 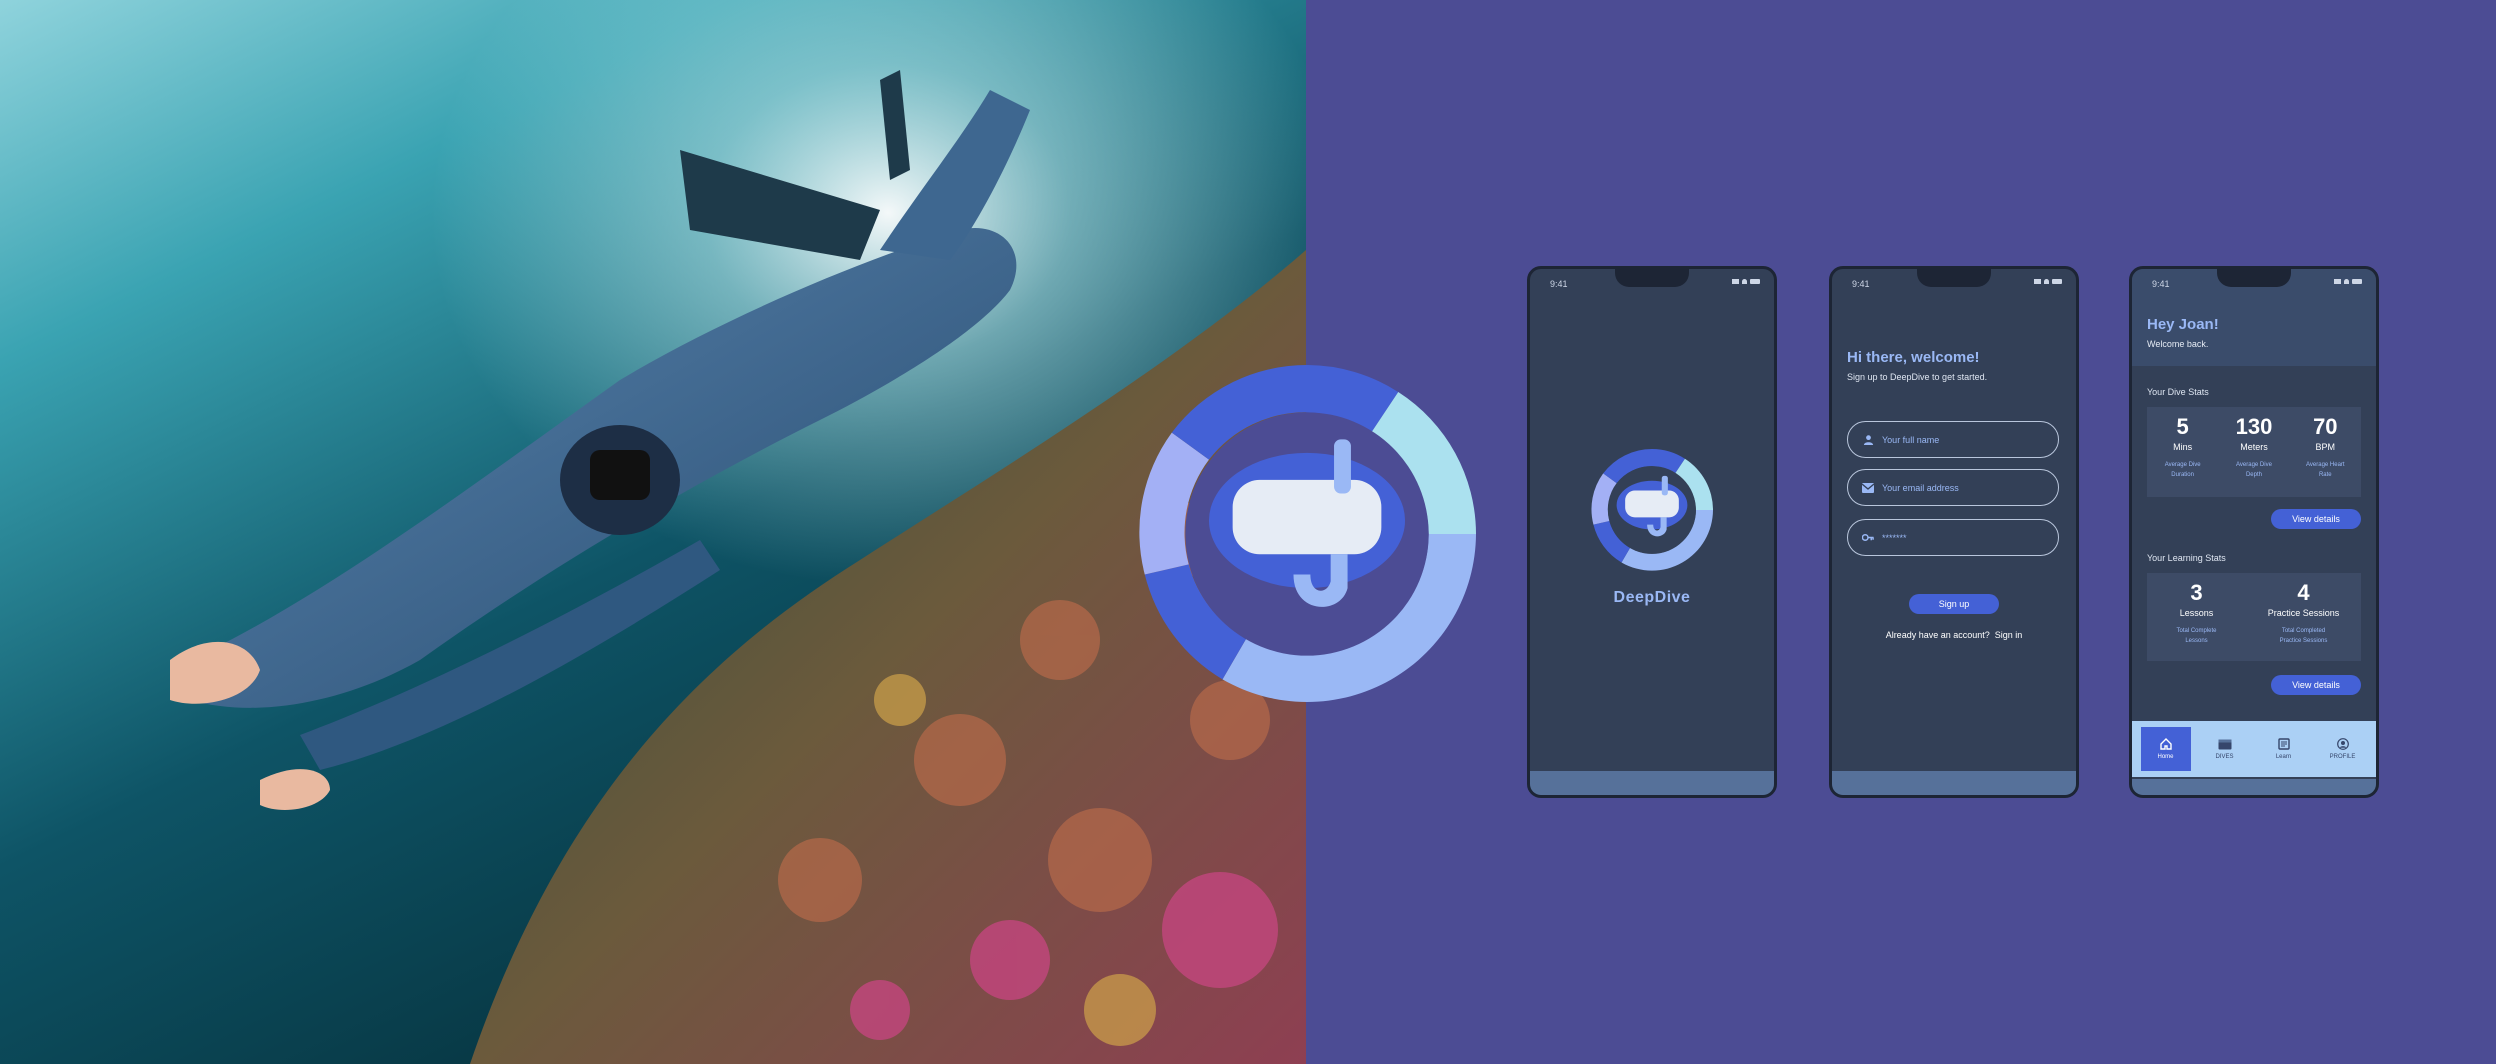 What do you see at coordinates (2196, 641) in the screenshot?
I see `stat-caption-line-2: Lessons` at bounding box center [2196, 641].